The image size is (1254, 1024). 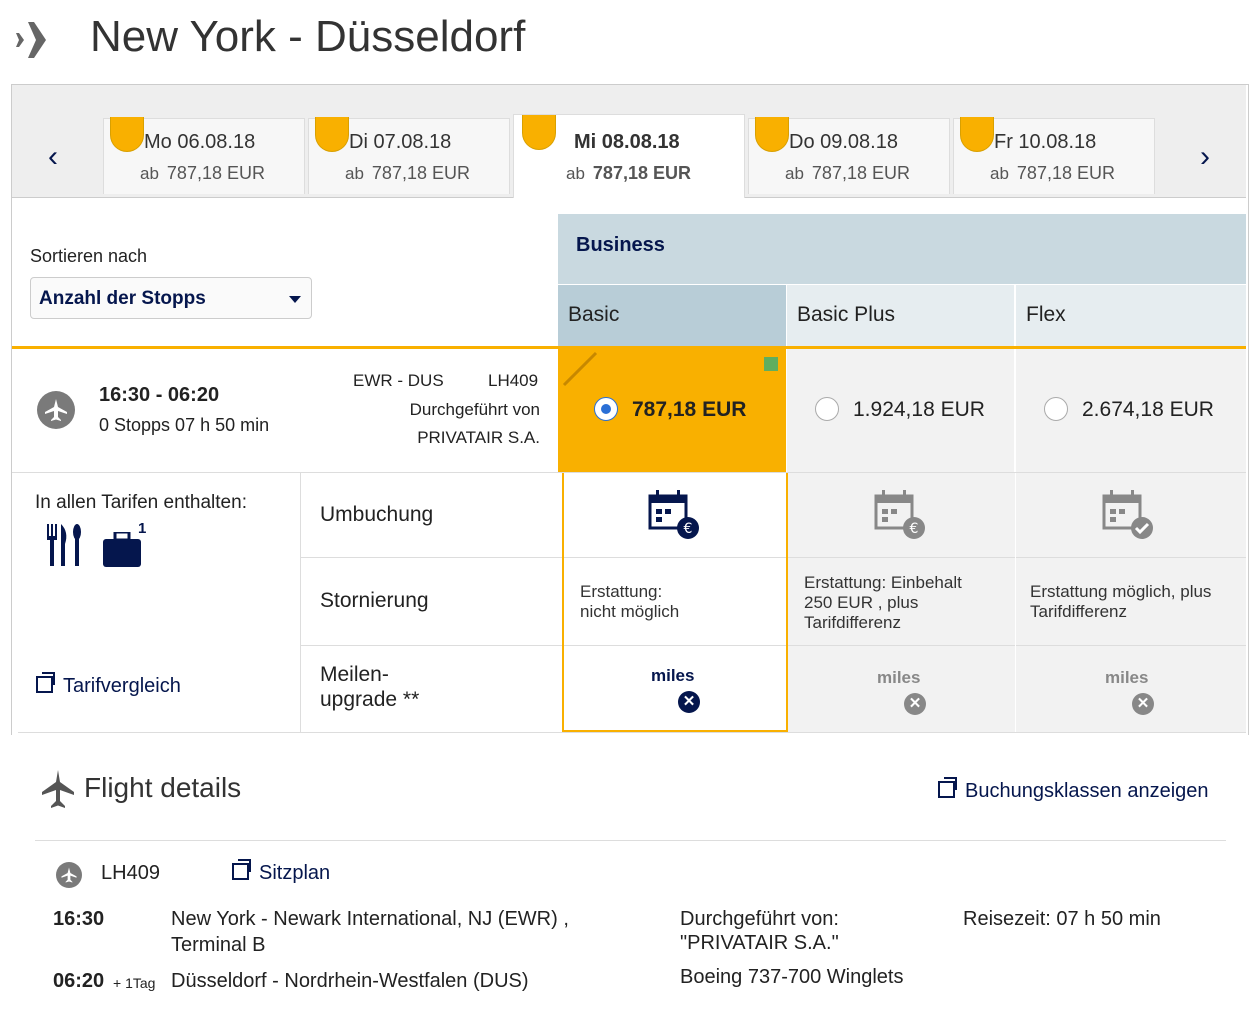 I want to click on rebooking-free-icon, so click(x=1127, y=514).